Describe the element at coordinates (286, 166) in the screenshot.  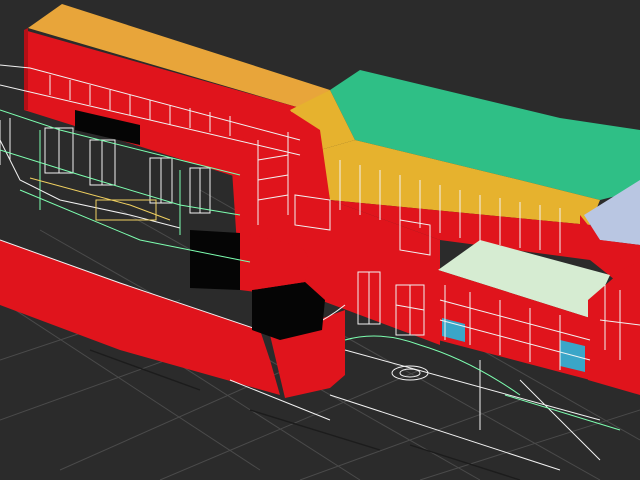
I see `tower-block` at that location.